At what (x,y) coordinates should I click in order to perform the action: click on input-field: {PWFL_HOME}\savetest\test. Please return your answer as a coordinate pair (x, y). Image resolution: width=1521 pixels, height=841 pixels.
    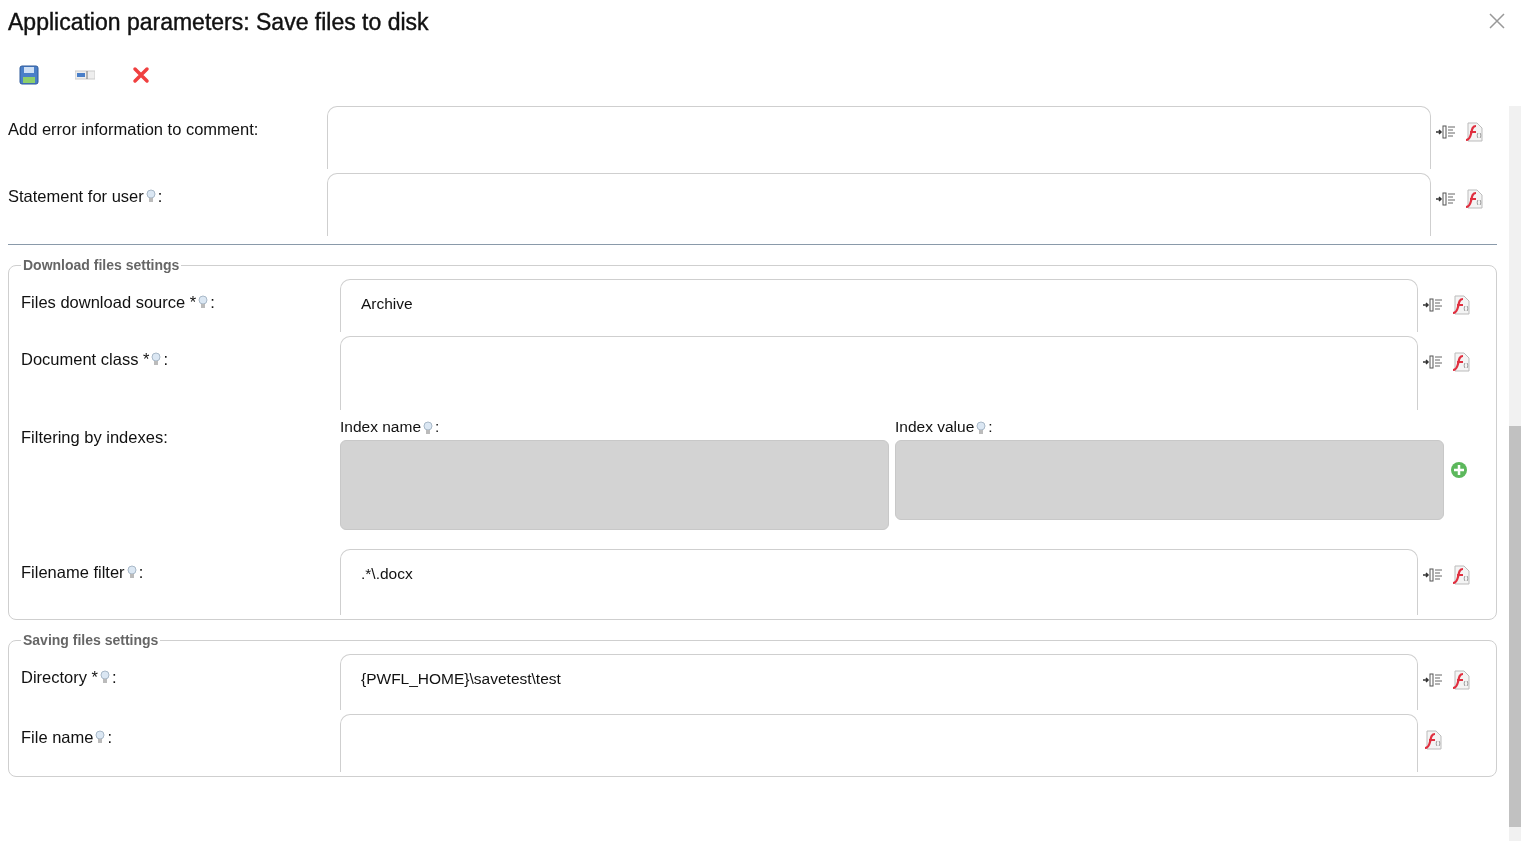
    Looking at the image, I should click on (879, 682).